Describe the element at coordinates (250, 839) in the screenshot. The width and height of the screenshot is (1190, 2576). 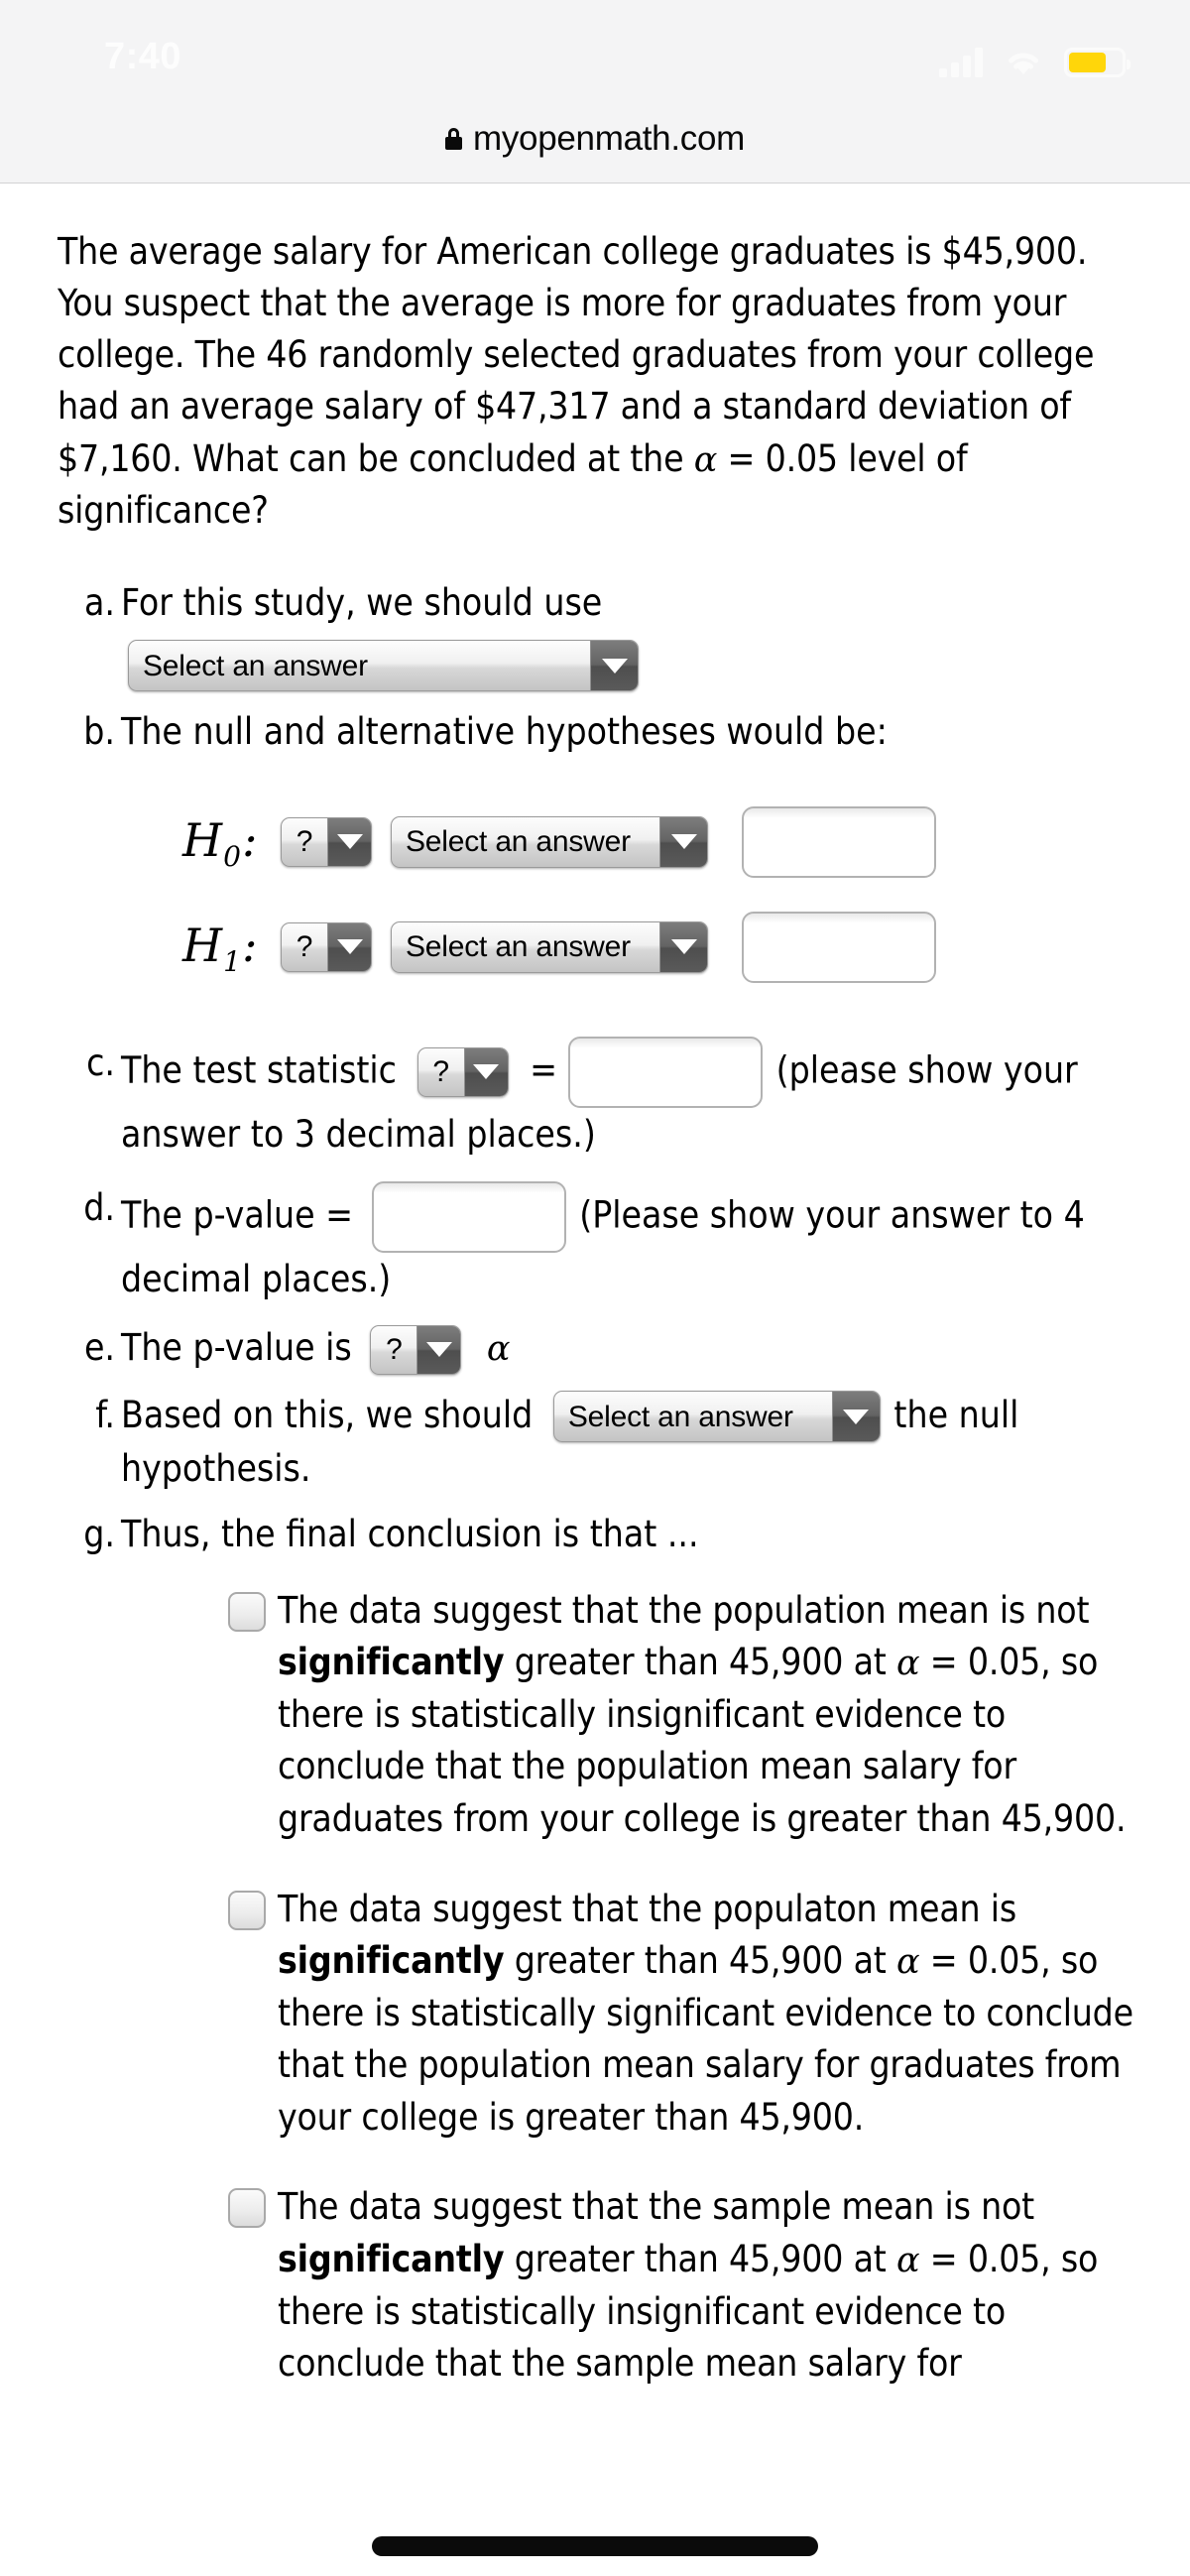
I see `h0-colon: :` at that location.